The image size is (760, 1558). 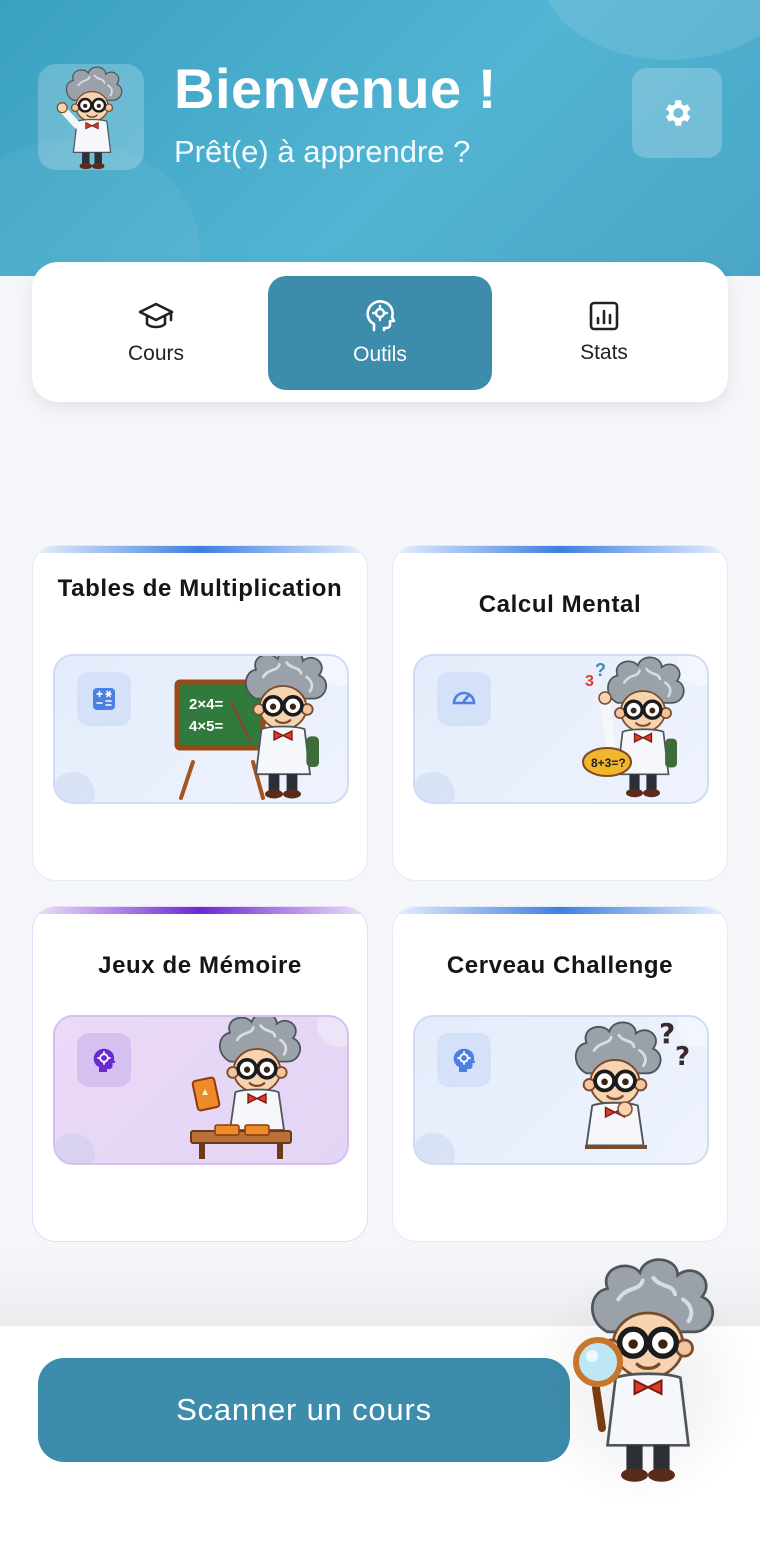 I want to click on page-title: Bienvenue !, so click(x=335, y=88).